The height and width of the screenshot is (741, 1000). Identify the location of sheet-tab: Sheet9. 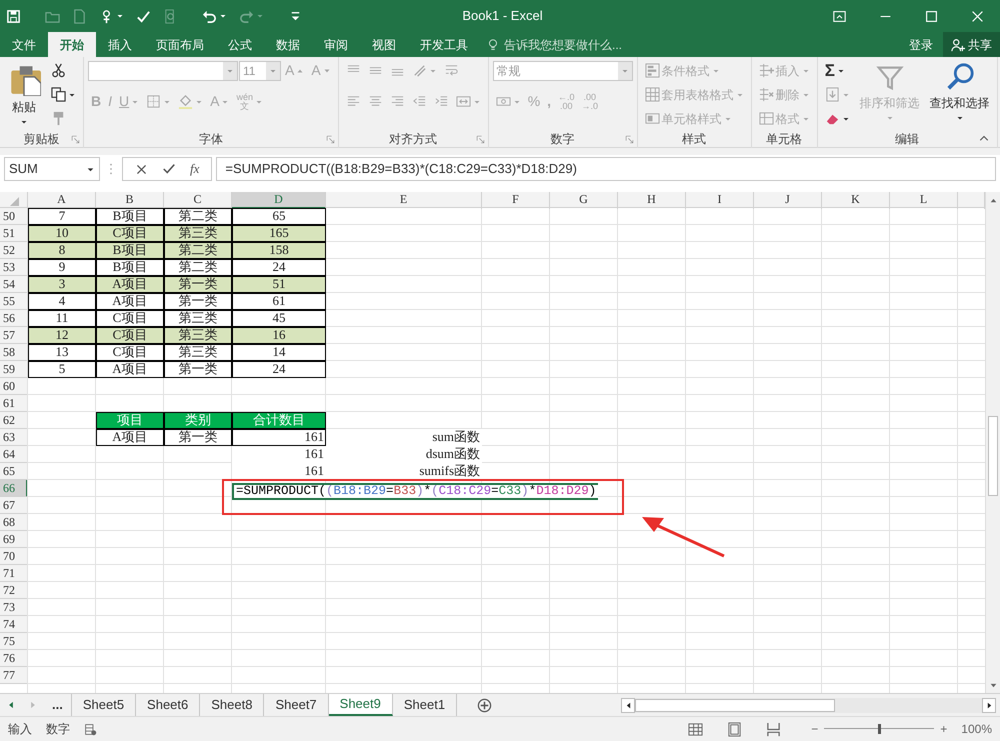
(360, 705).